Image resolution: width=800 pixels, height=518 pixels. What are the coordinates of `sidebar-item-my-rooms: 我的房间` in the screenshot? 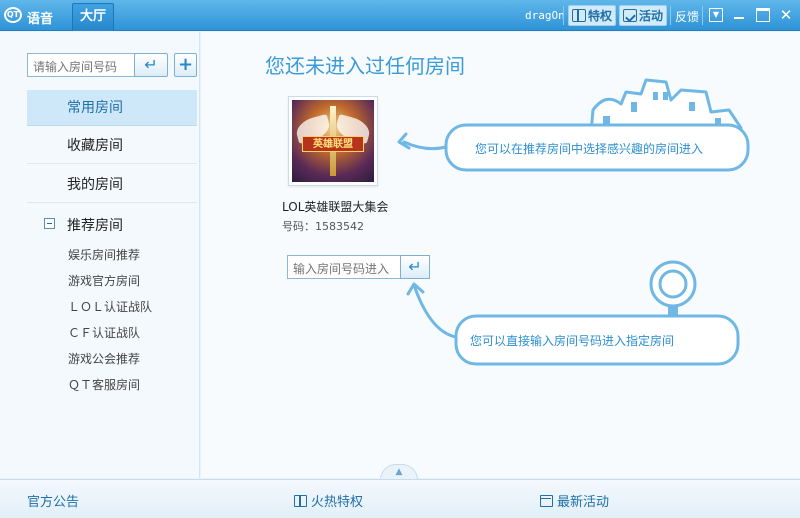 It's located at (112, 185).